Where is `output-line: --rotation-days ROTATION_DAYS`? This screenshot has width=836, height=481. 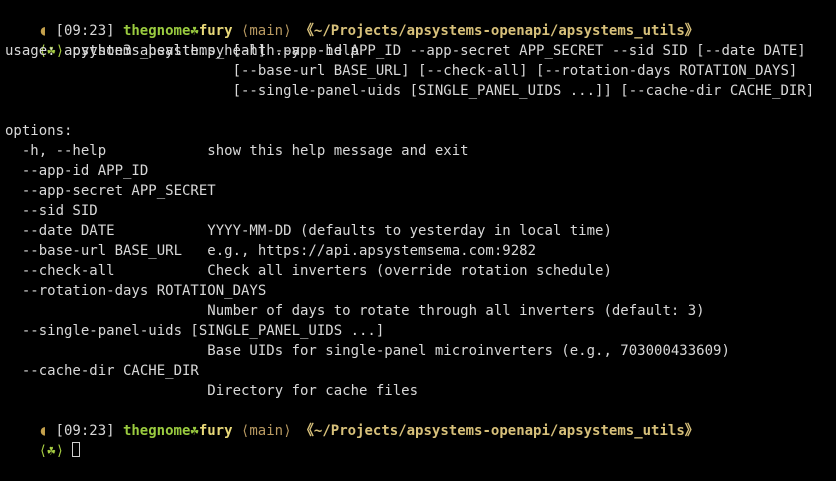 output-line: --rotation-days ROTATION_DAYS is located at coordinates (136, 291).